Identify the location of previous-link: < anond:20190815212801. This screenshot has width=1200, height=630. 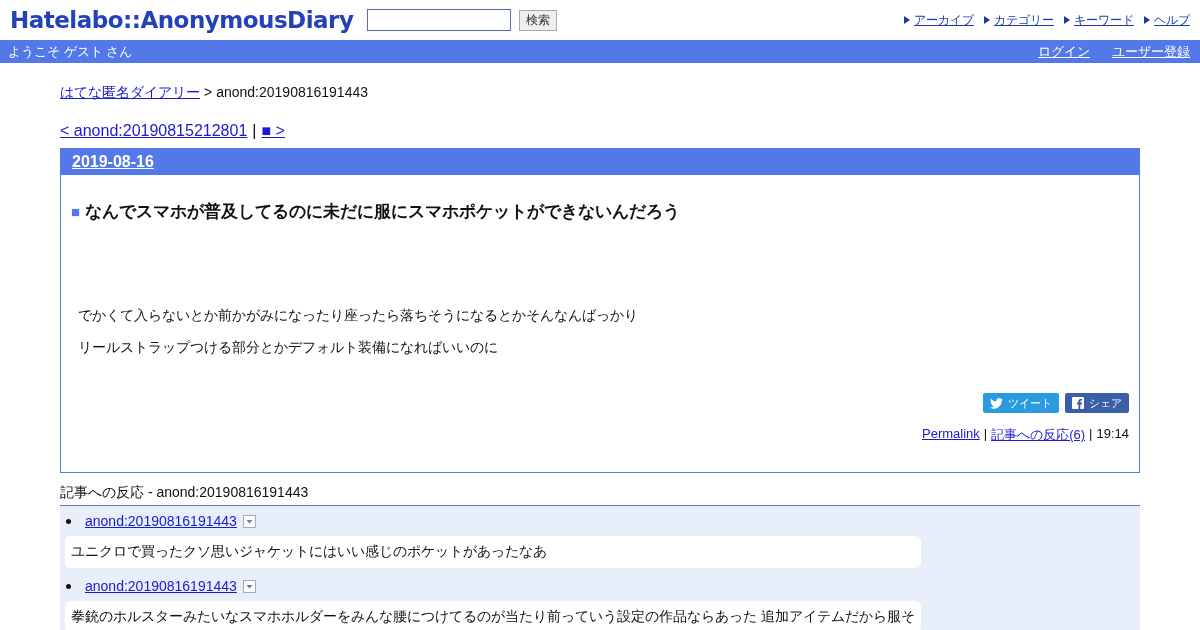
(154, 131).